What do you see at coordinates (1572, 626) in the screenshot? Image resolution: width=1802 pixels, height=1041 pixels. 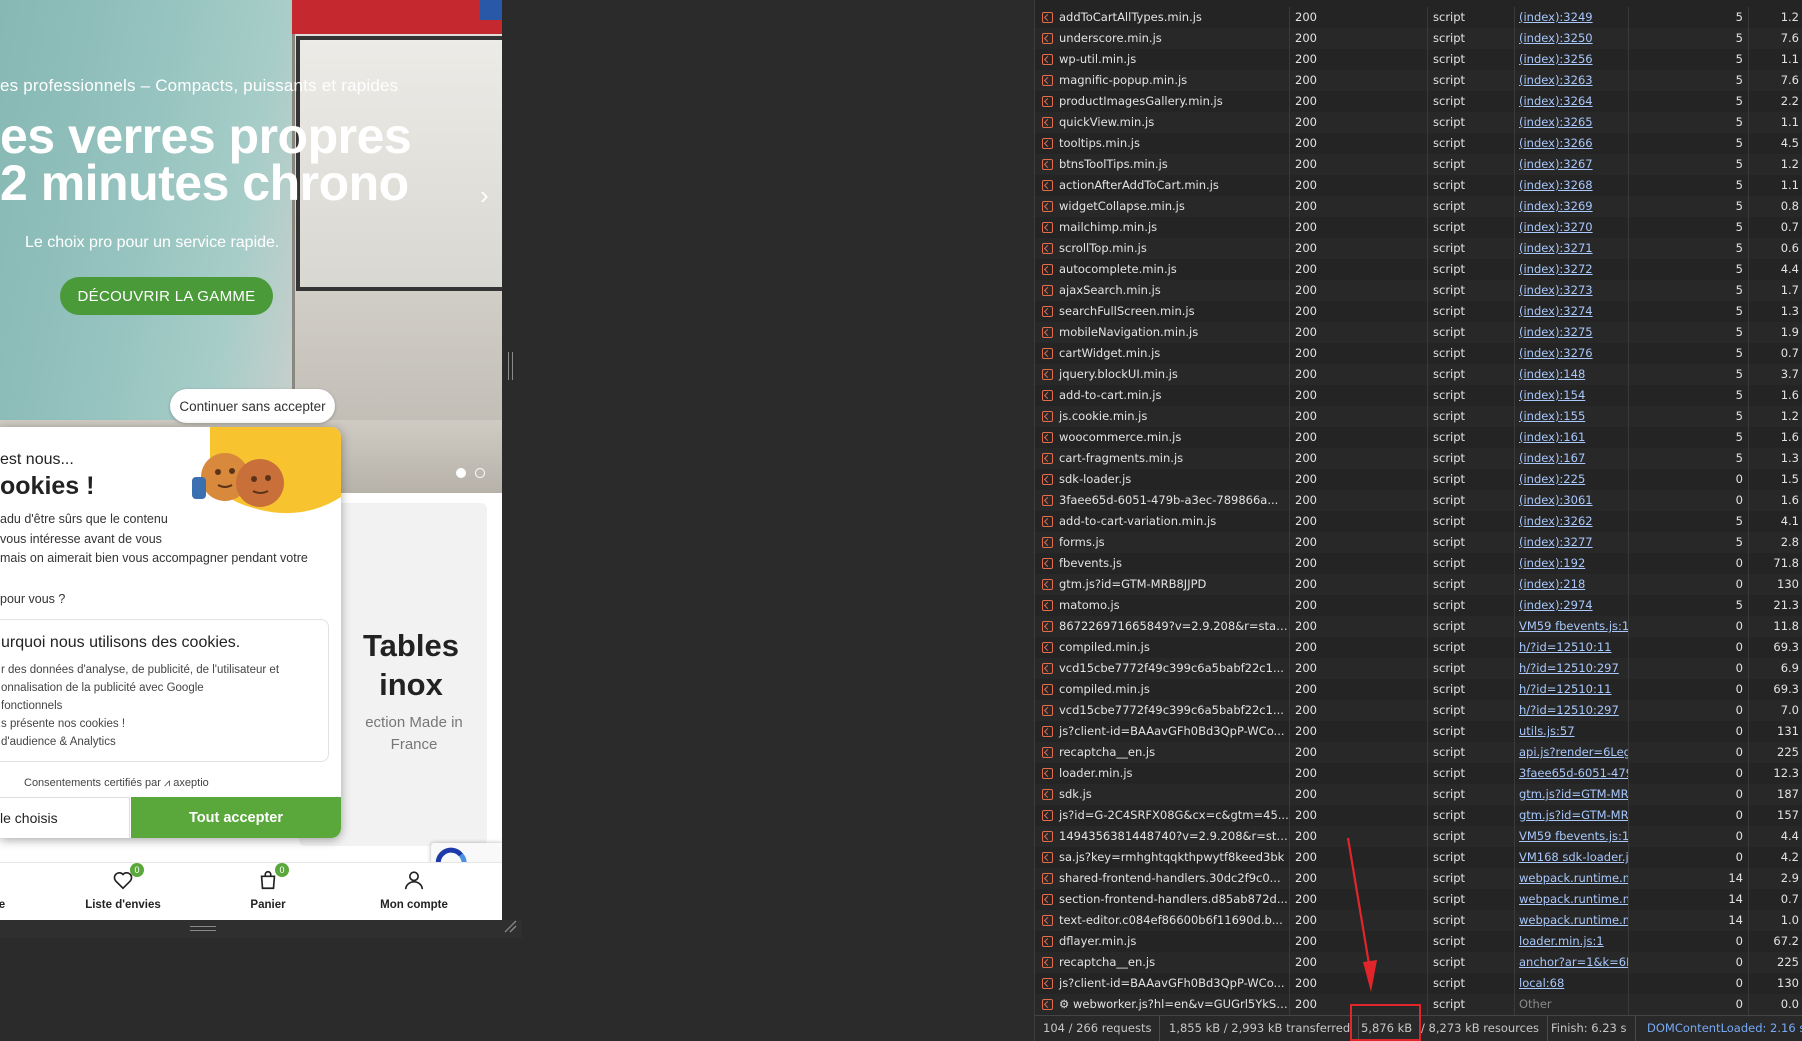 I see `request-initiator: VM59 fbevents.js:14` at bounding box center [1572, 626].